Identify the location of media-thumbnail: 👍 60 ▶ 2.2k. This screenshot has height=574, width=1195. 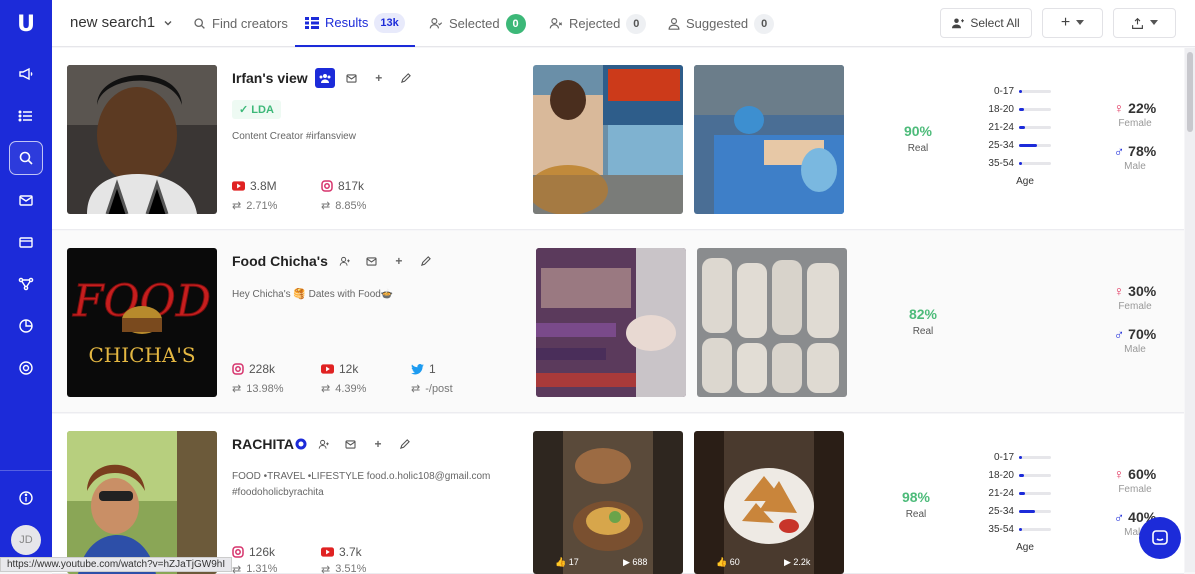
(769, 502).